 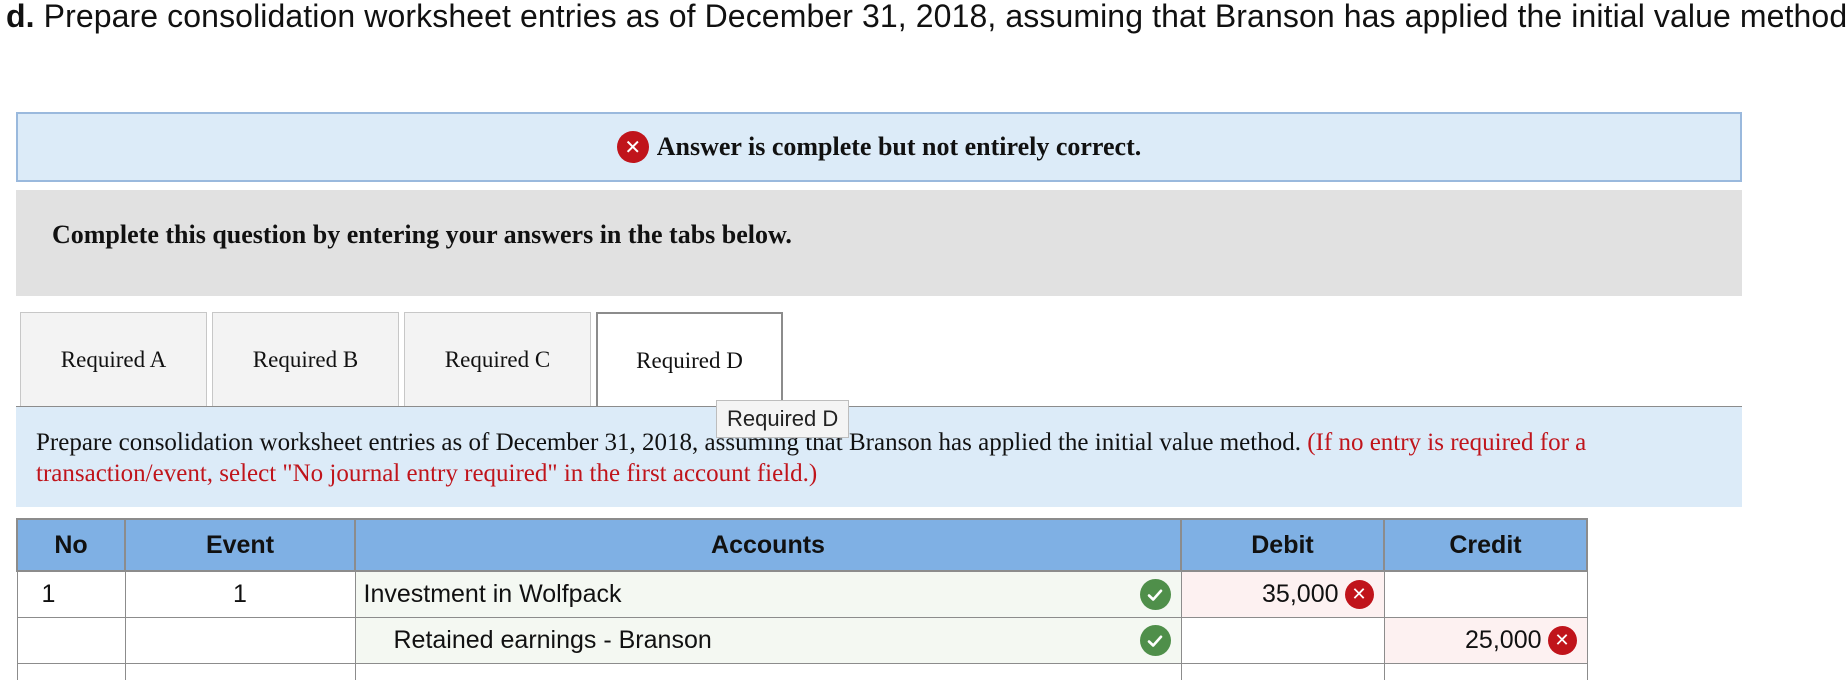 I want to click on table-row: Retained earnings - Branson 25,000 ✕, so click(x=802, y=640).